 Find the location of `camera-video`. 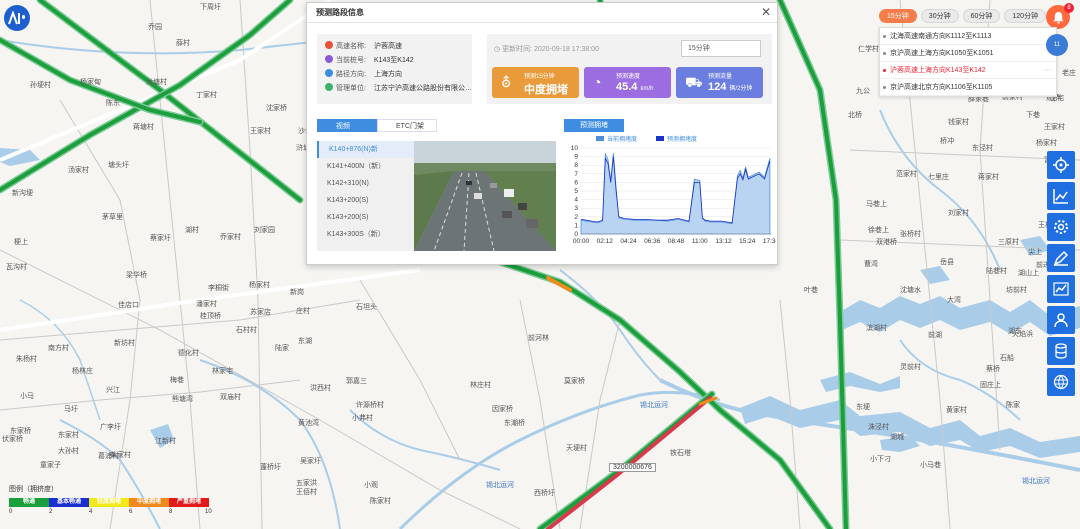

camera-video is located at coordinates (485, 196).